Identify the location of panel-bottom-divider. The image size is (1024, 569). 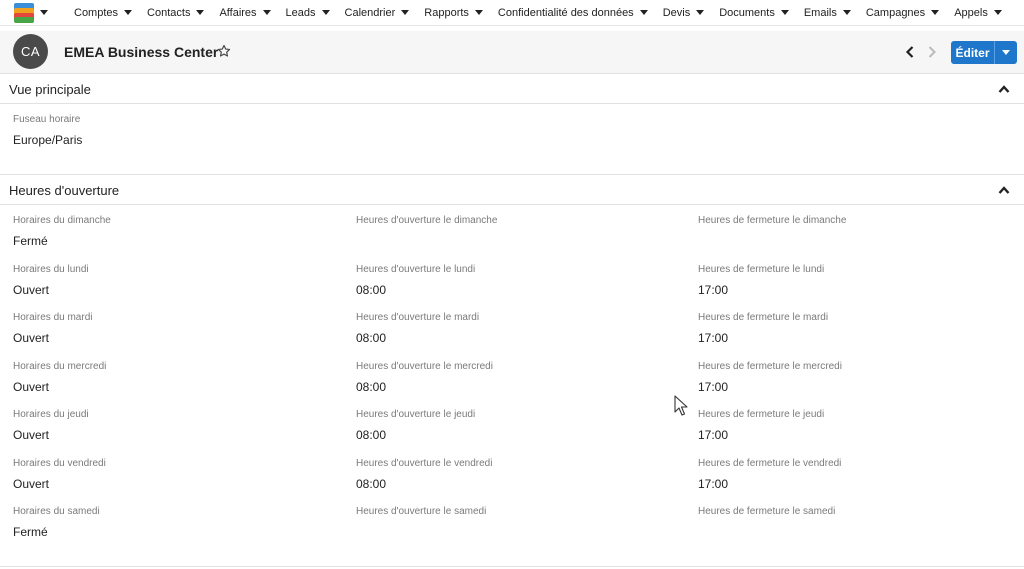
(512, 566).